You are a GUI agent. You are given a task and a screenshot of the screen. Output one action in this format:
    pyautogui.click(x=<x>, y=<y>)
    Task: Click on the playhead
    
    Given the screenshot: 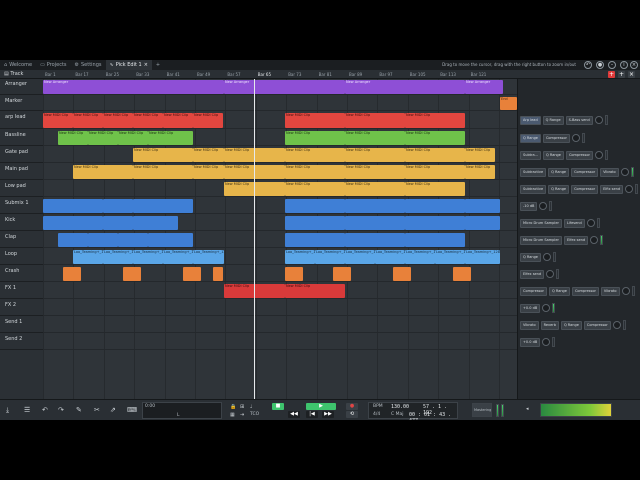 What is the action you would take?
    pyautogui.click(x=254, y=239)
    